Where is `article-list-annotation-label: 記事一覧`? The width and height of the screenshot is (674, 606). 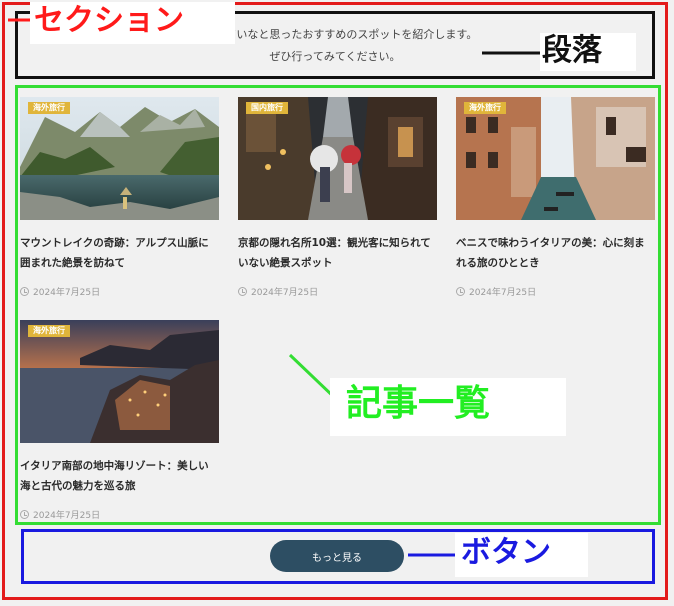 article-list-annotation-label: 記事一覧 is located at coordinates (448, 407).